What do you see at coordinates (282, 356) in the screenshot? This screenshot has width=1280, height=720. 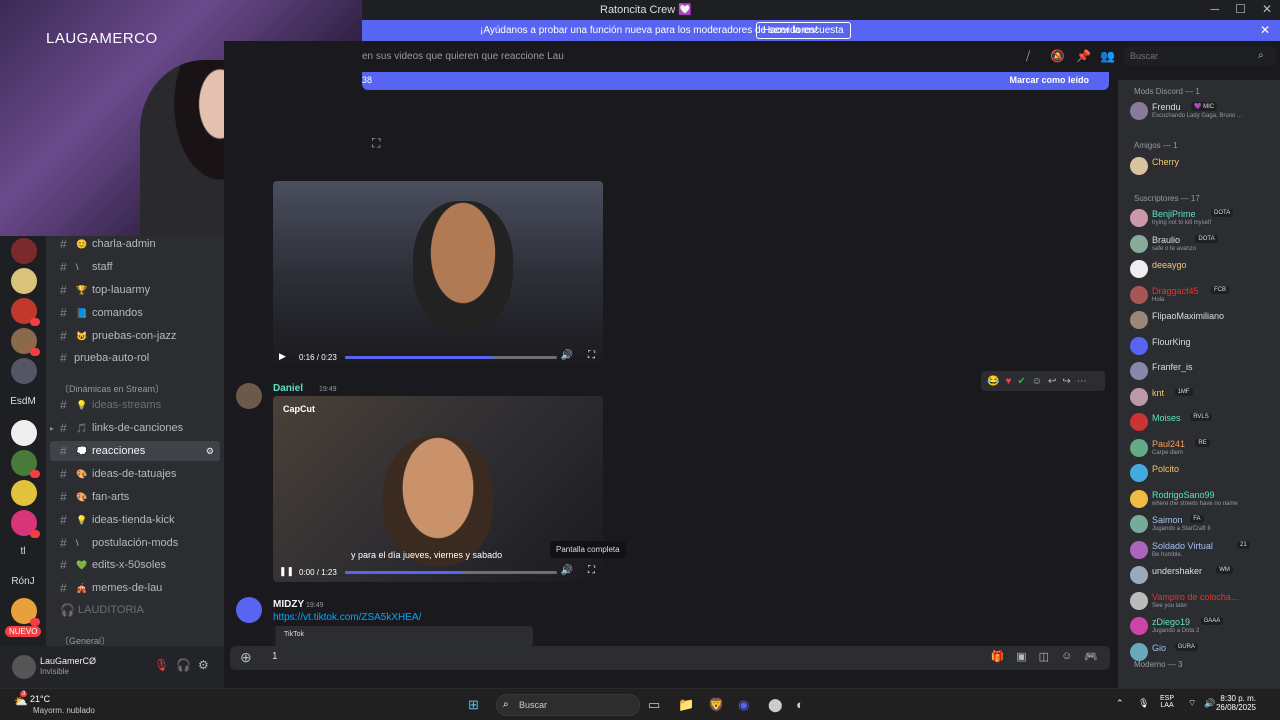 I see `play-icon: ▶` at bounding box center [282, 356].